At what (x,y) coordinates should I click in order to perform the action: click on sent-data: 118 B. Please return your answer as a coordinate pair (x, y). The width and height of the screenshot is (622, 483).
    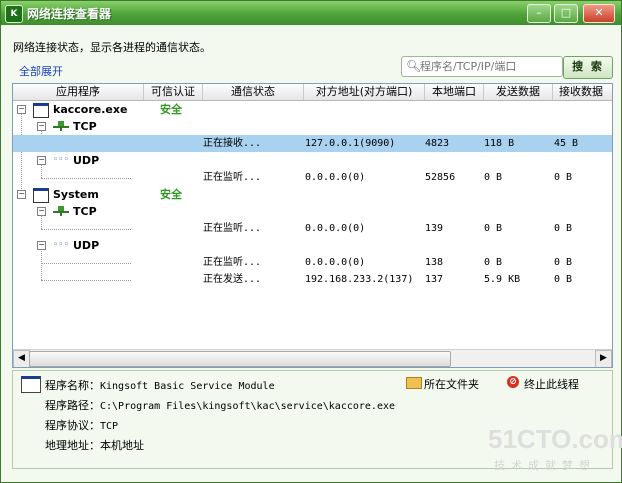
    Looking at the image, I should click on (499, 143).